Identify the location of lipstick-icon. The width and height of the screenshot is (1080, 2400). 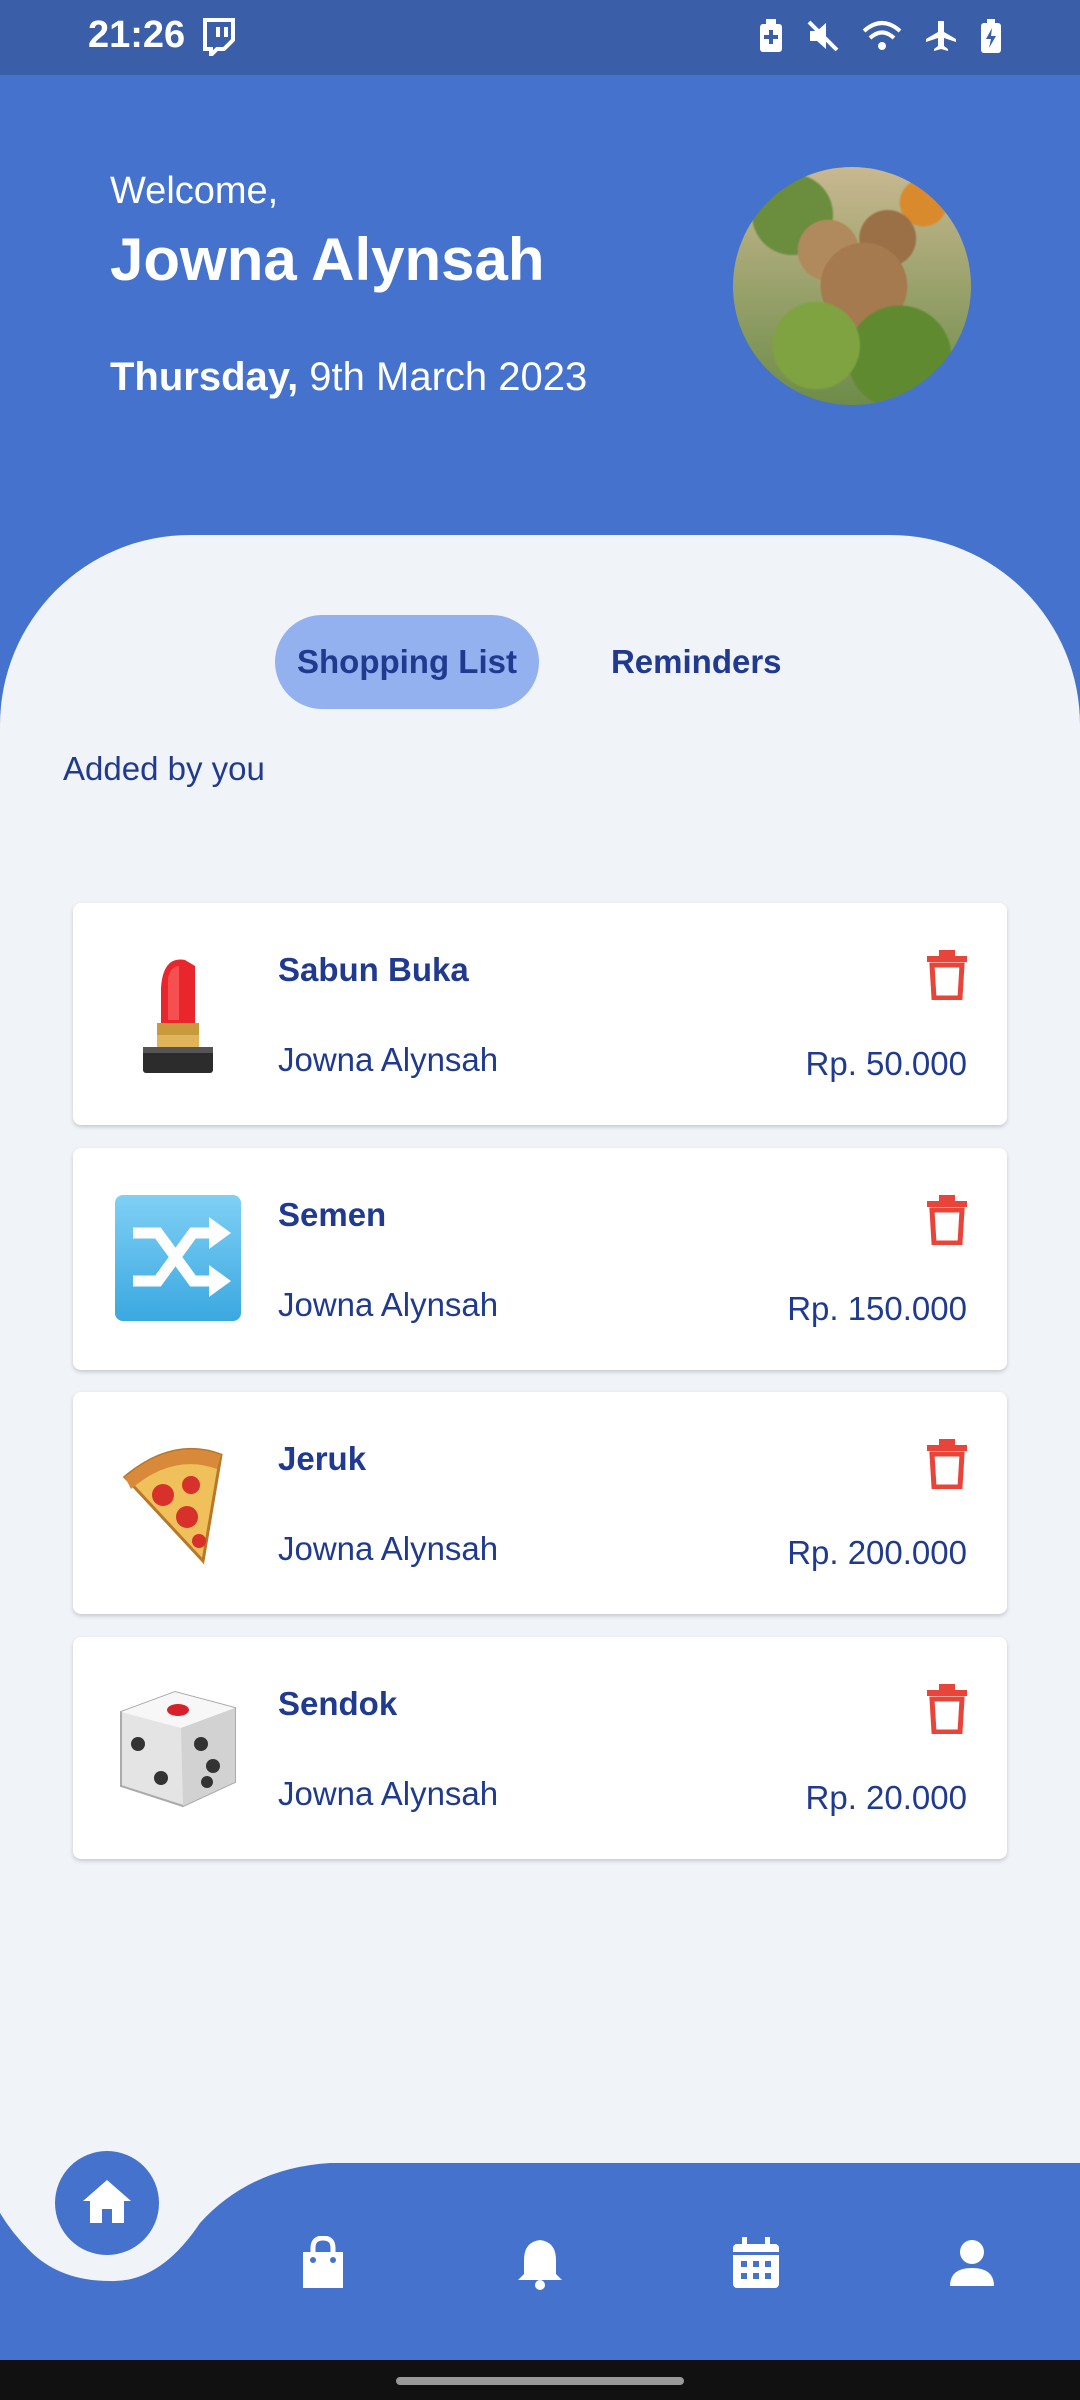
(178, 1013).